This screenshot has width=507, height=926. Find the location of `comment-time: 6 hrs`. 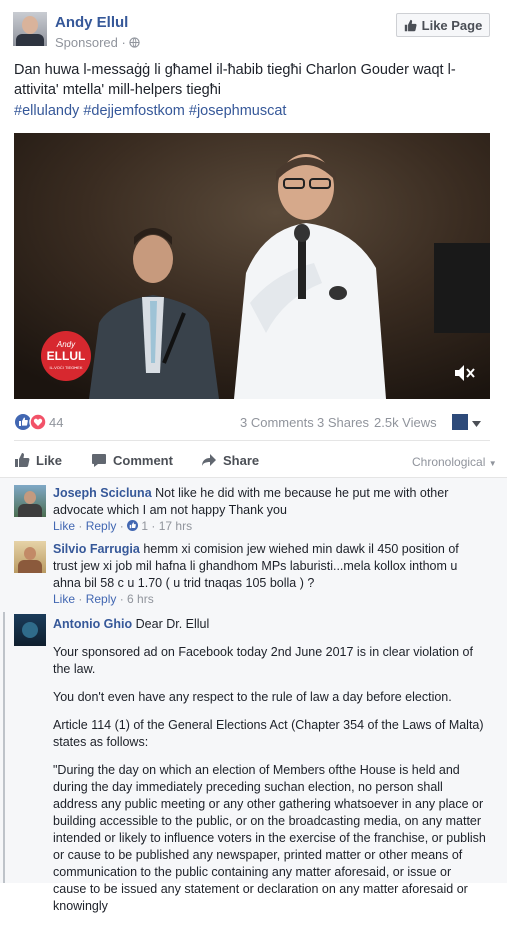

comment-time: 6 hrs is located at coordinates (140, 599).